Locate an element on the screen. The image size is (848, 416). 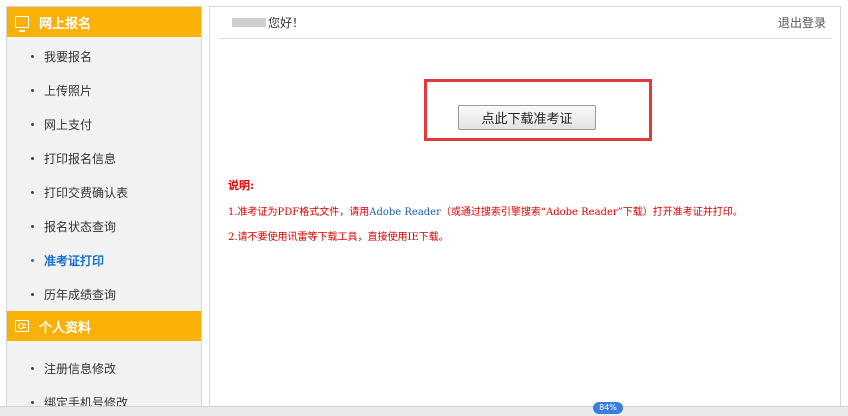
menu-item-label: 打印报名信息 is located at coordinates (80, 158).